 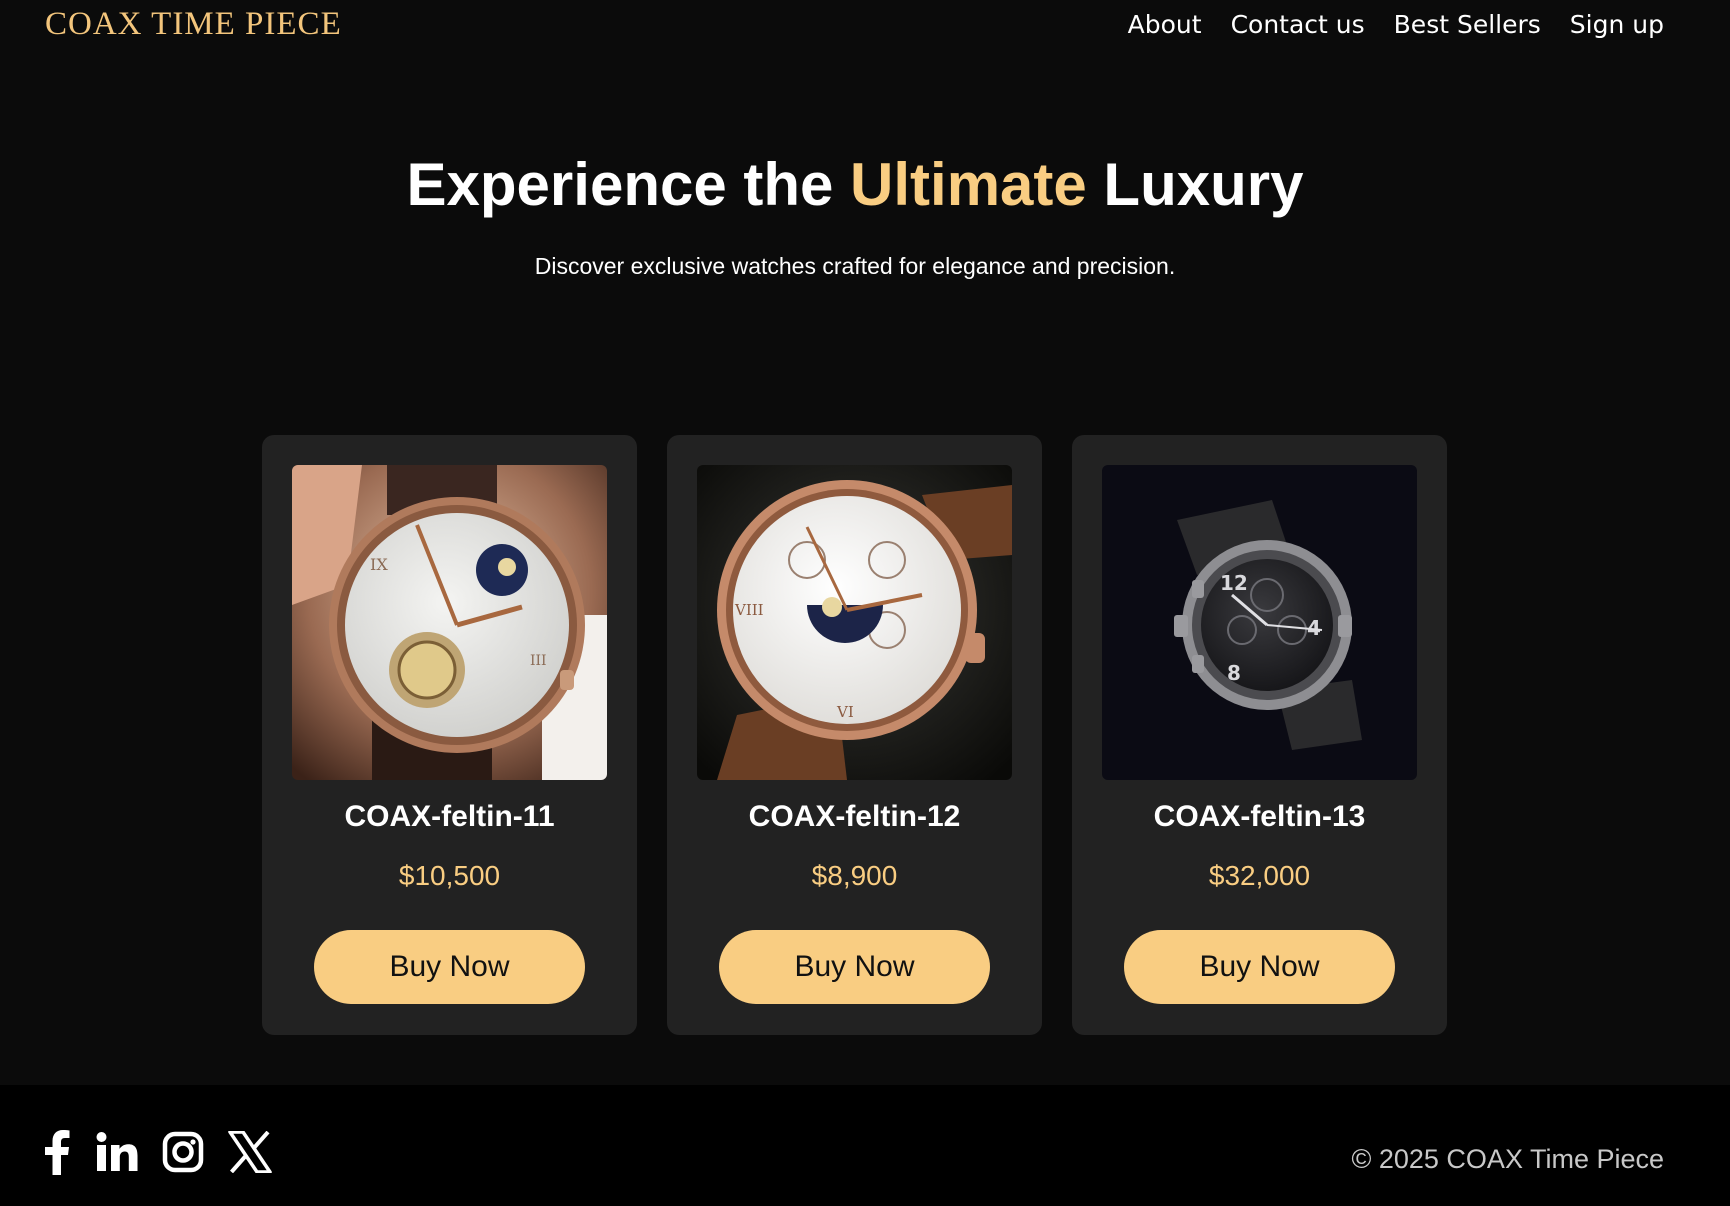 What do you see at coordinates (854, 816) in the screenshot?
I see `product-name: COAX-feltin-12` at bounding box center [854, 816].